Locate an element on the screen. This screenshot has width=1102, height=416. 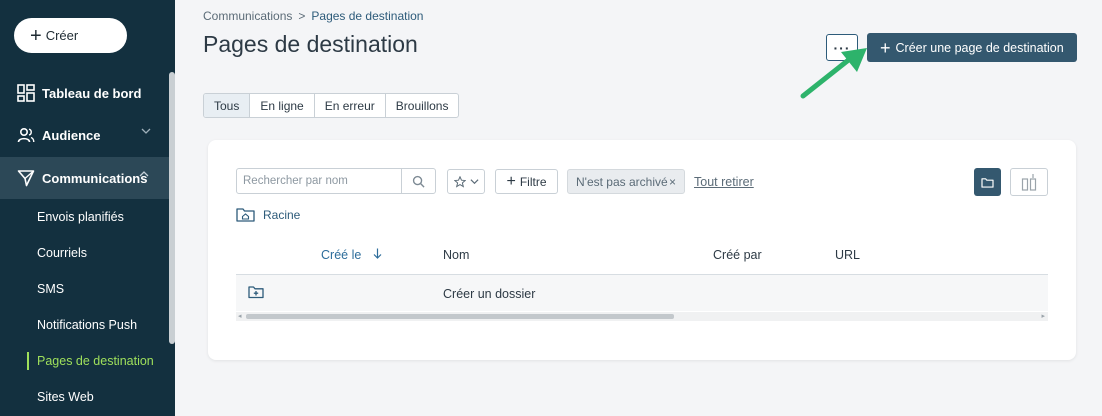
column-header-created-on: Créé le is located at coordinates (351, 255).